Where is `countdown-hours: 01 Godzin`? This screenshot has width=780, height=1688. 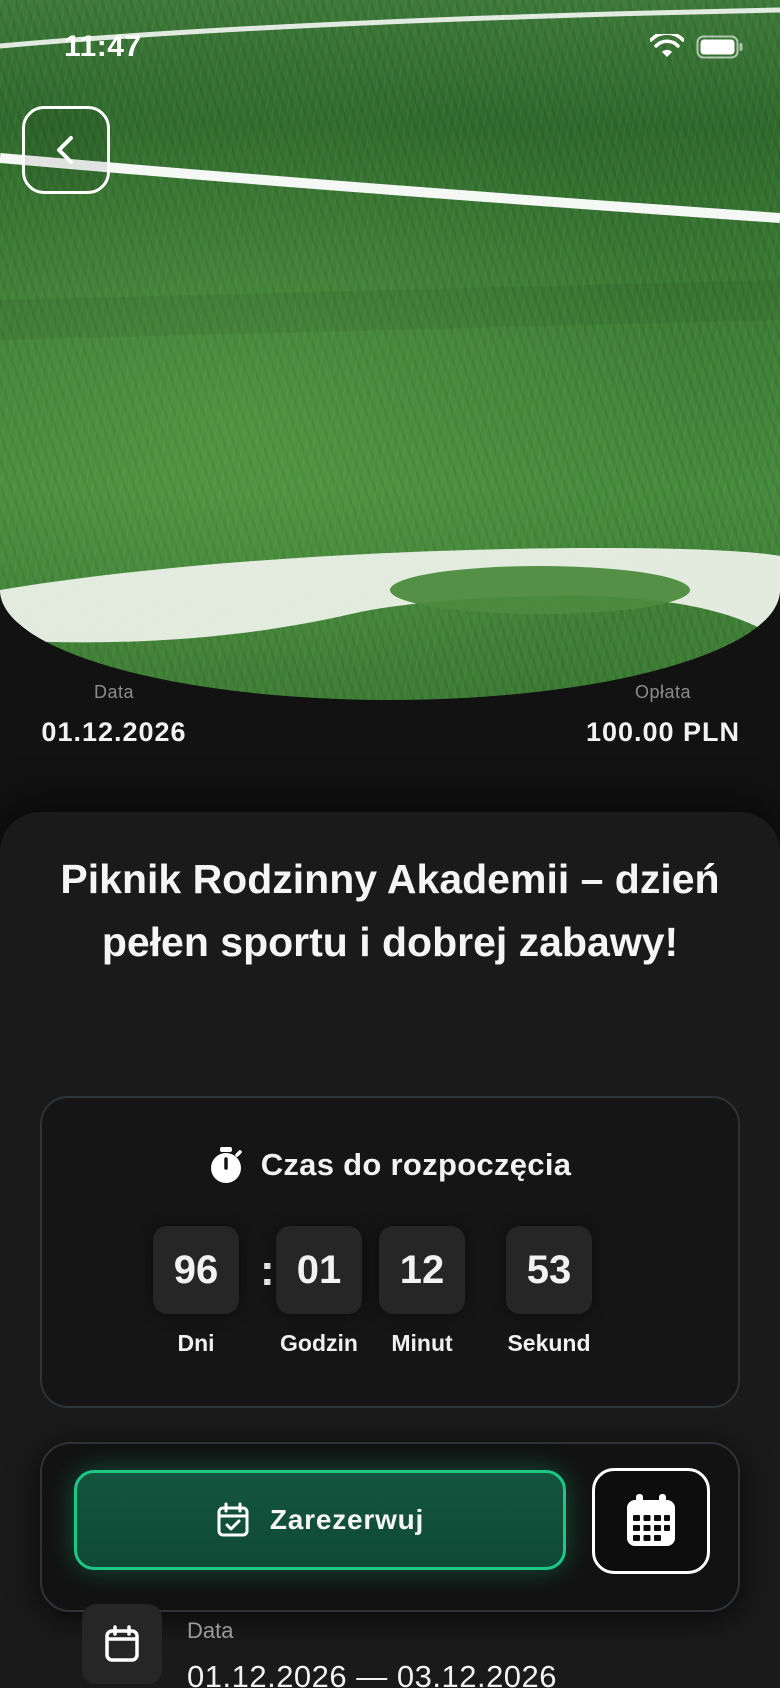 countdown-hours: 01 Godzin is located at coordinates (319, 1291).